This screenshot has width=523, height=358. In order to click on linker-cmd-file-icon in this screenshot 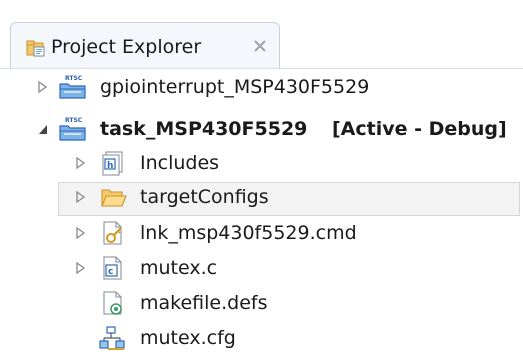, I will do `click(113, 233)`.